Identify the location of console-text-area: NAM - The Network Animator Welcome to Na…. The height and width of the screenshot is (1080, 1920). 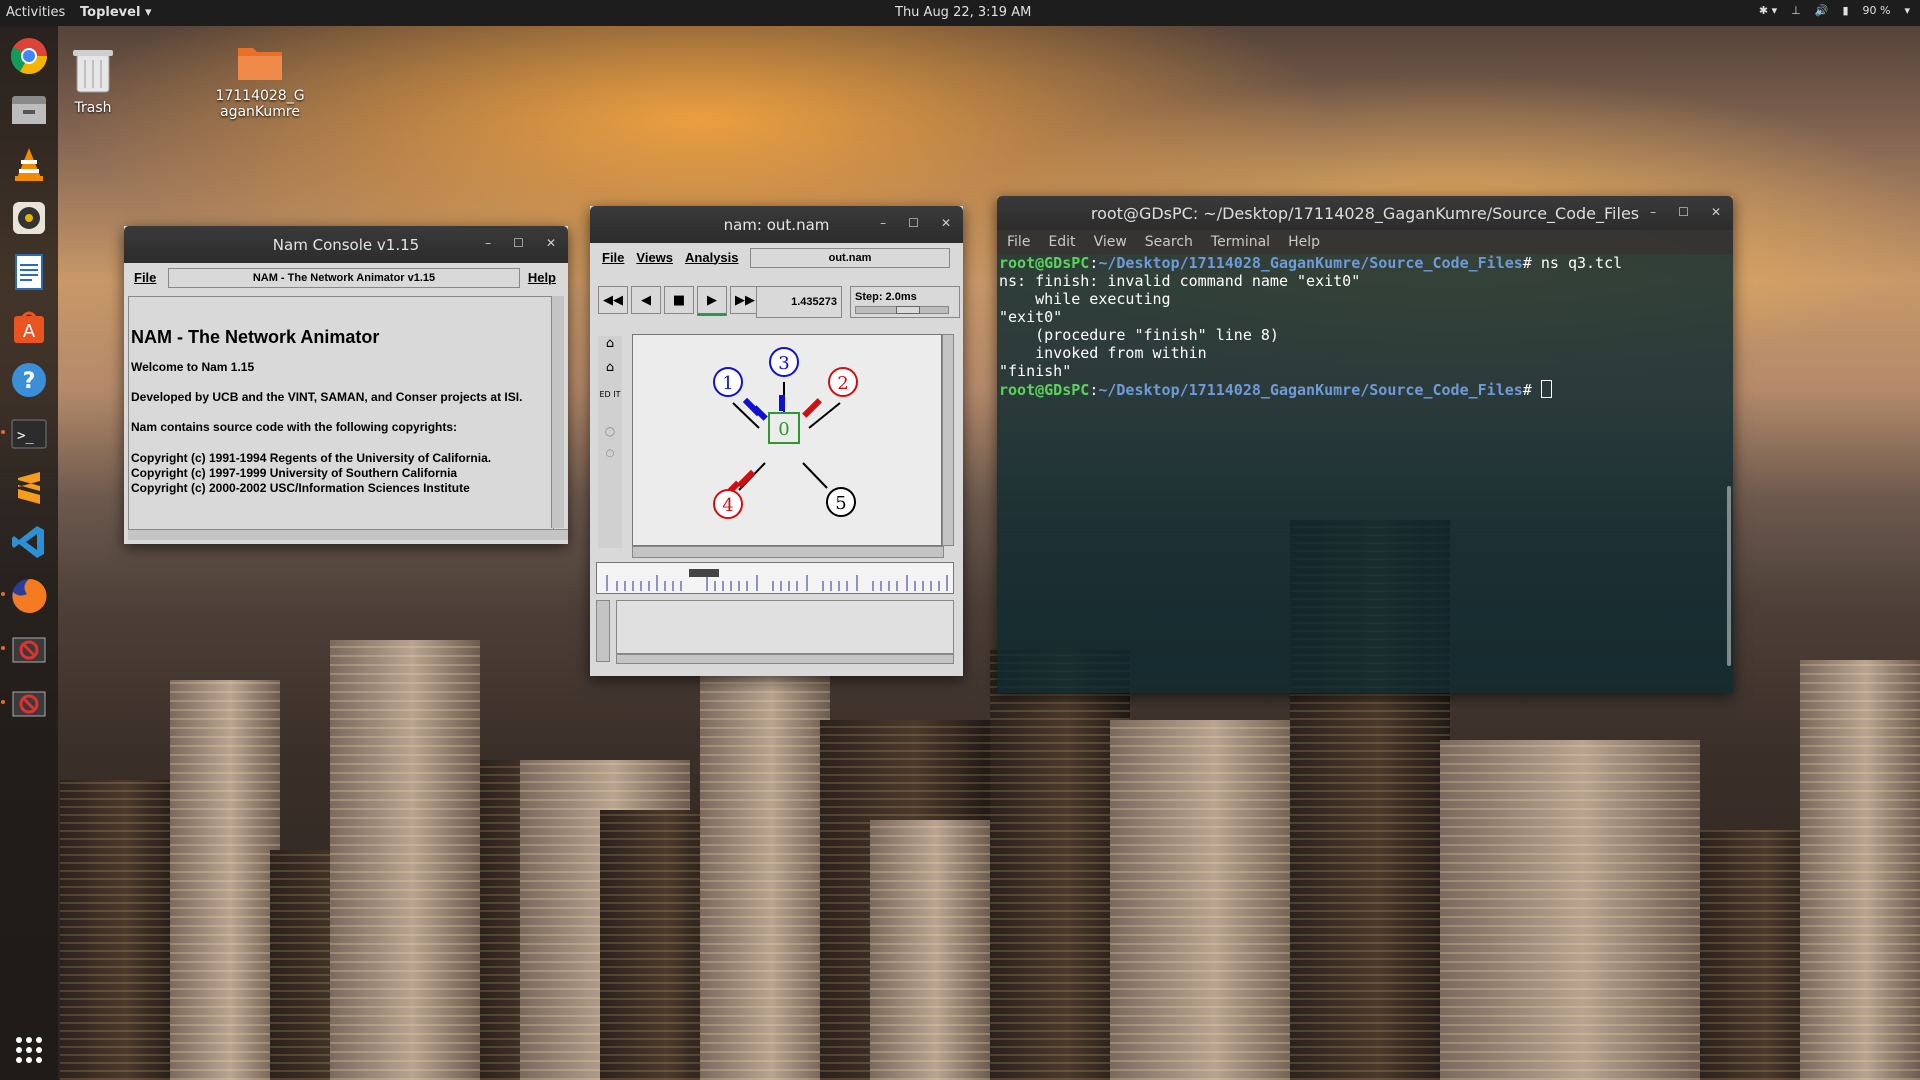
(341, 413).